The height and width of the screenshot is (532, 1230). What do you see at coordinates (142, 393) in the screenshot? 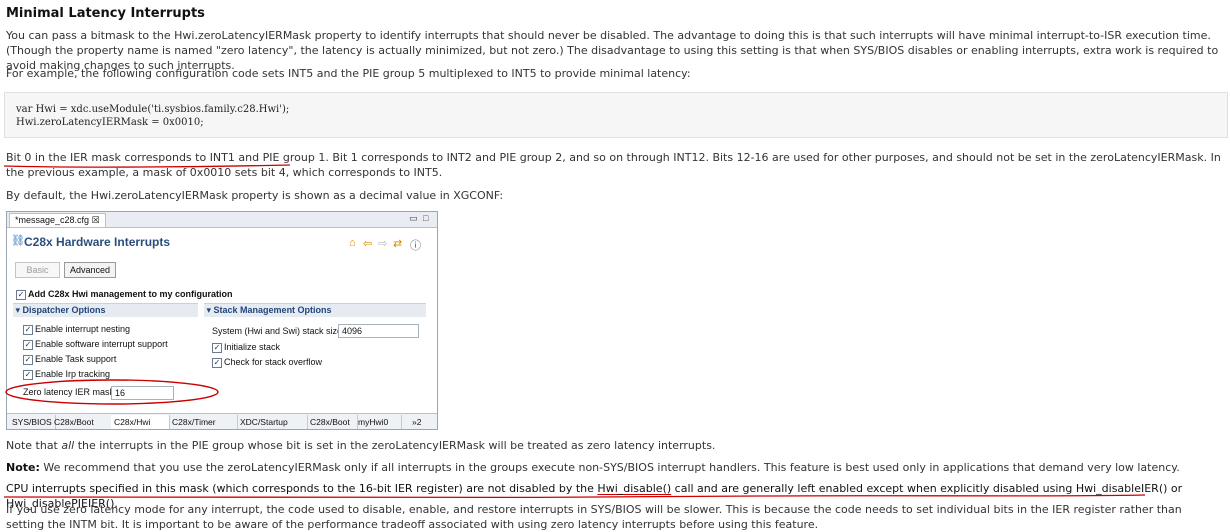
I see `zero-latency-input: 16` at bounding box center [142, 393].